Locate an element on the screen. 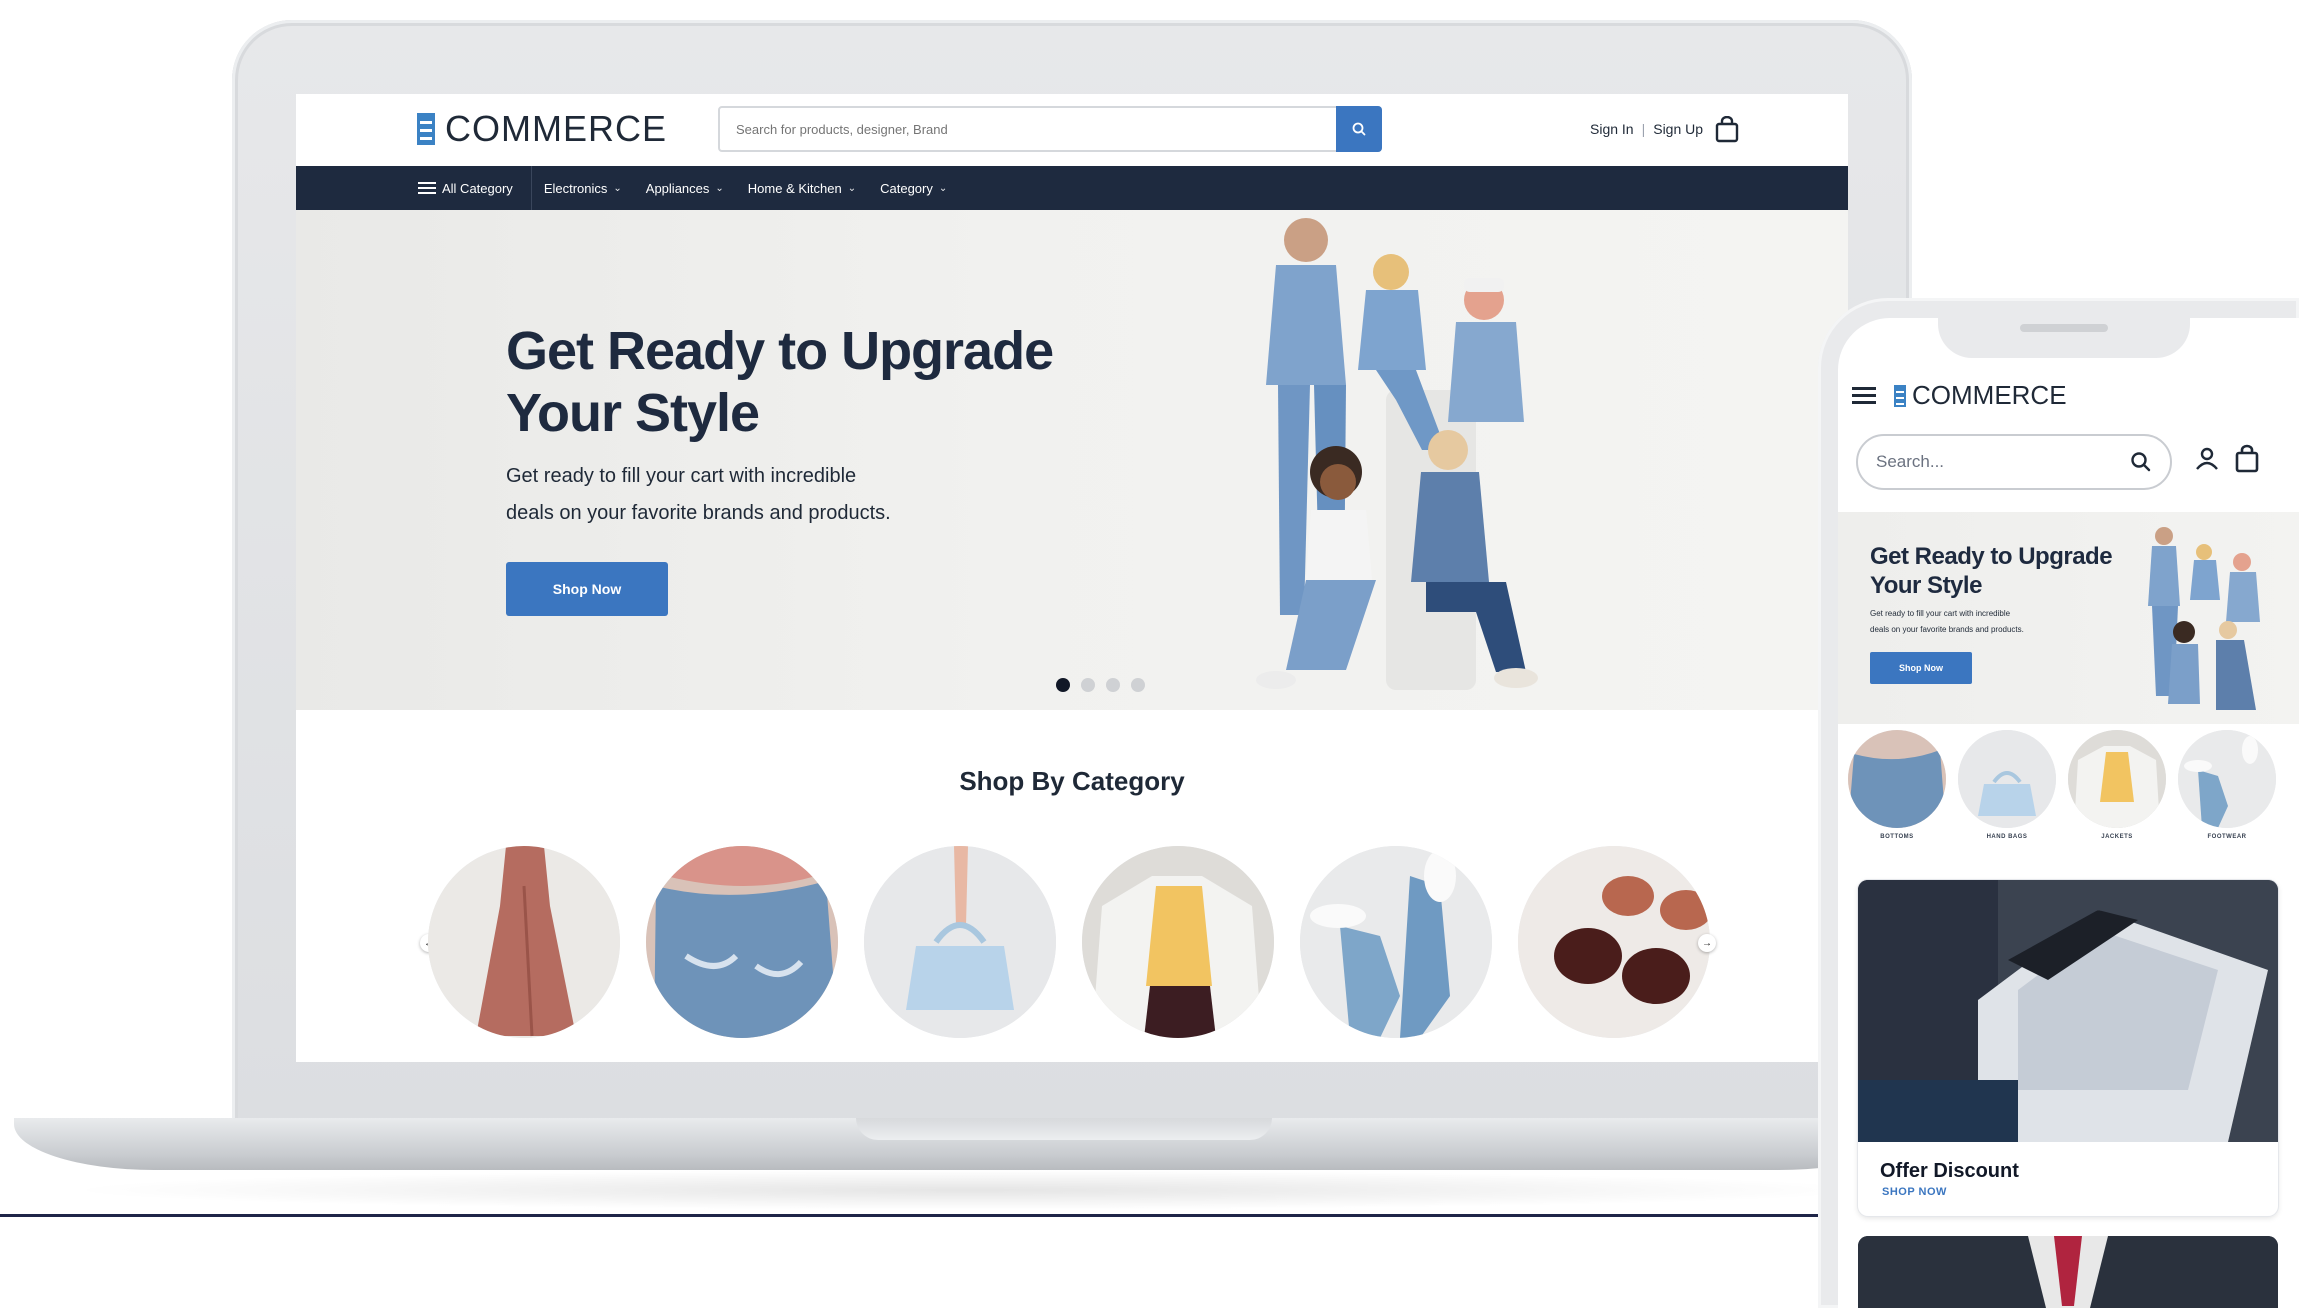 The height and width of the screenshot is (1308, 2299). laptop-notch is located at coordinates (1064, 1129).